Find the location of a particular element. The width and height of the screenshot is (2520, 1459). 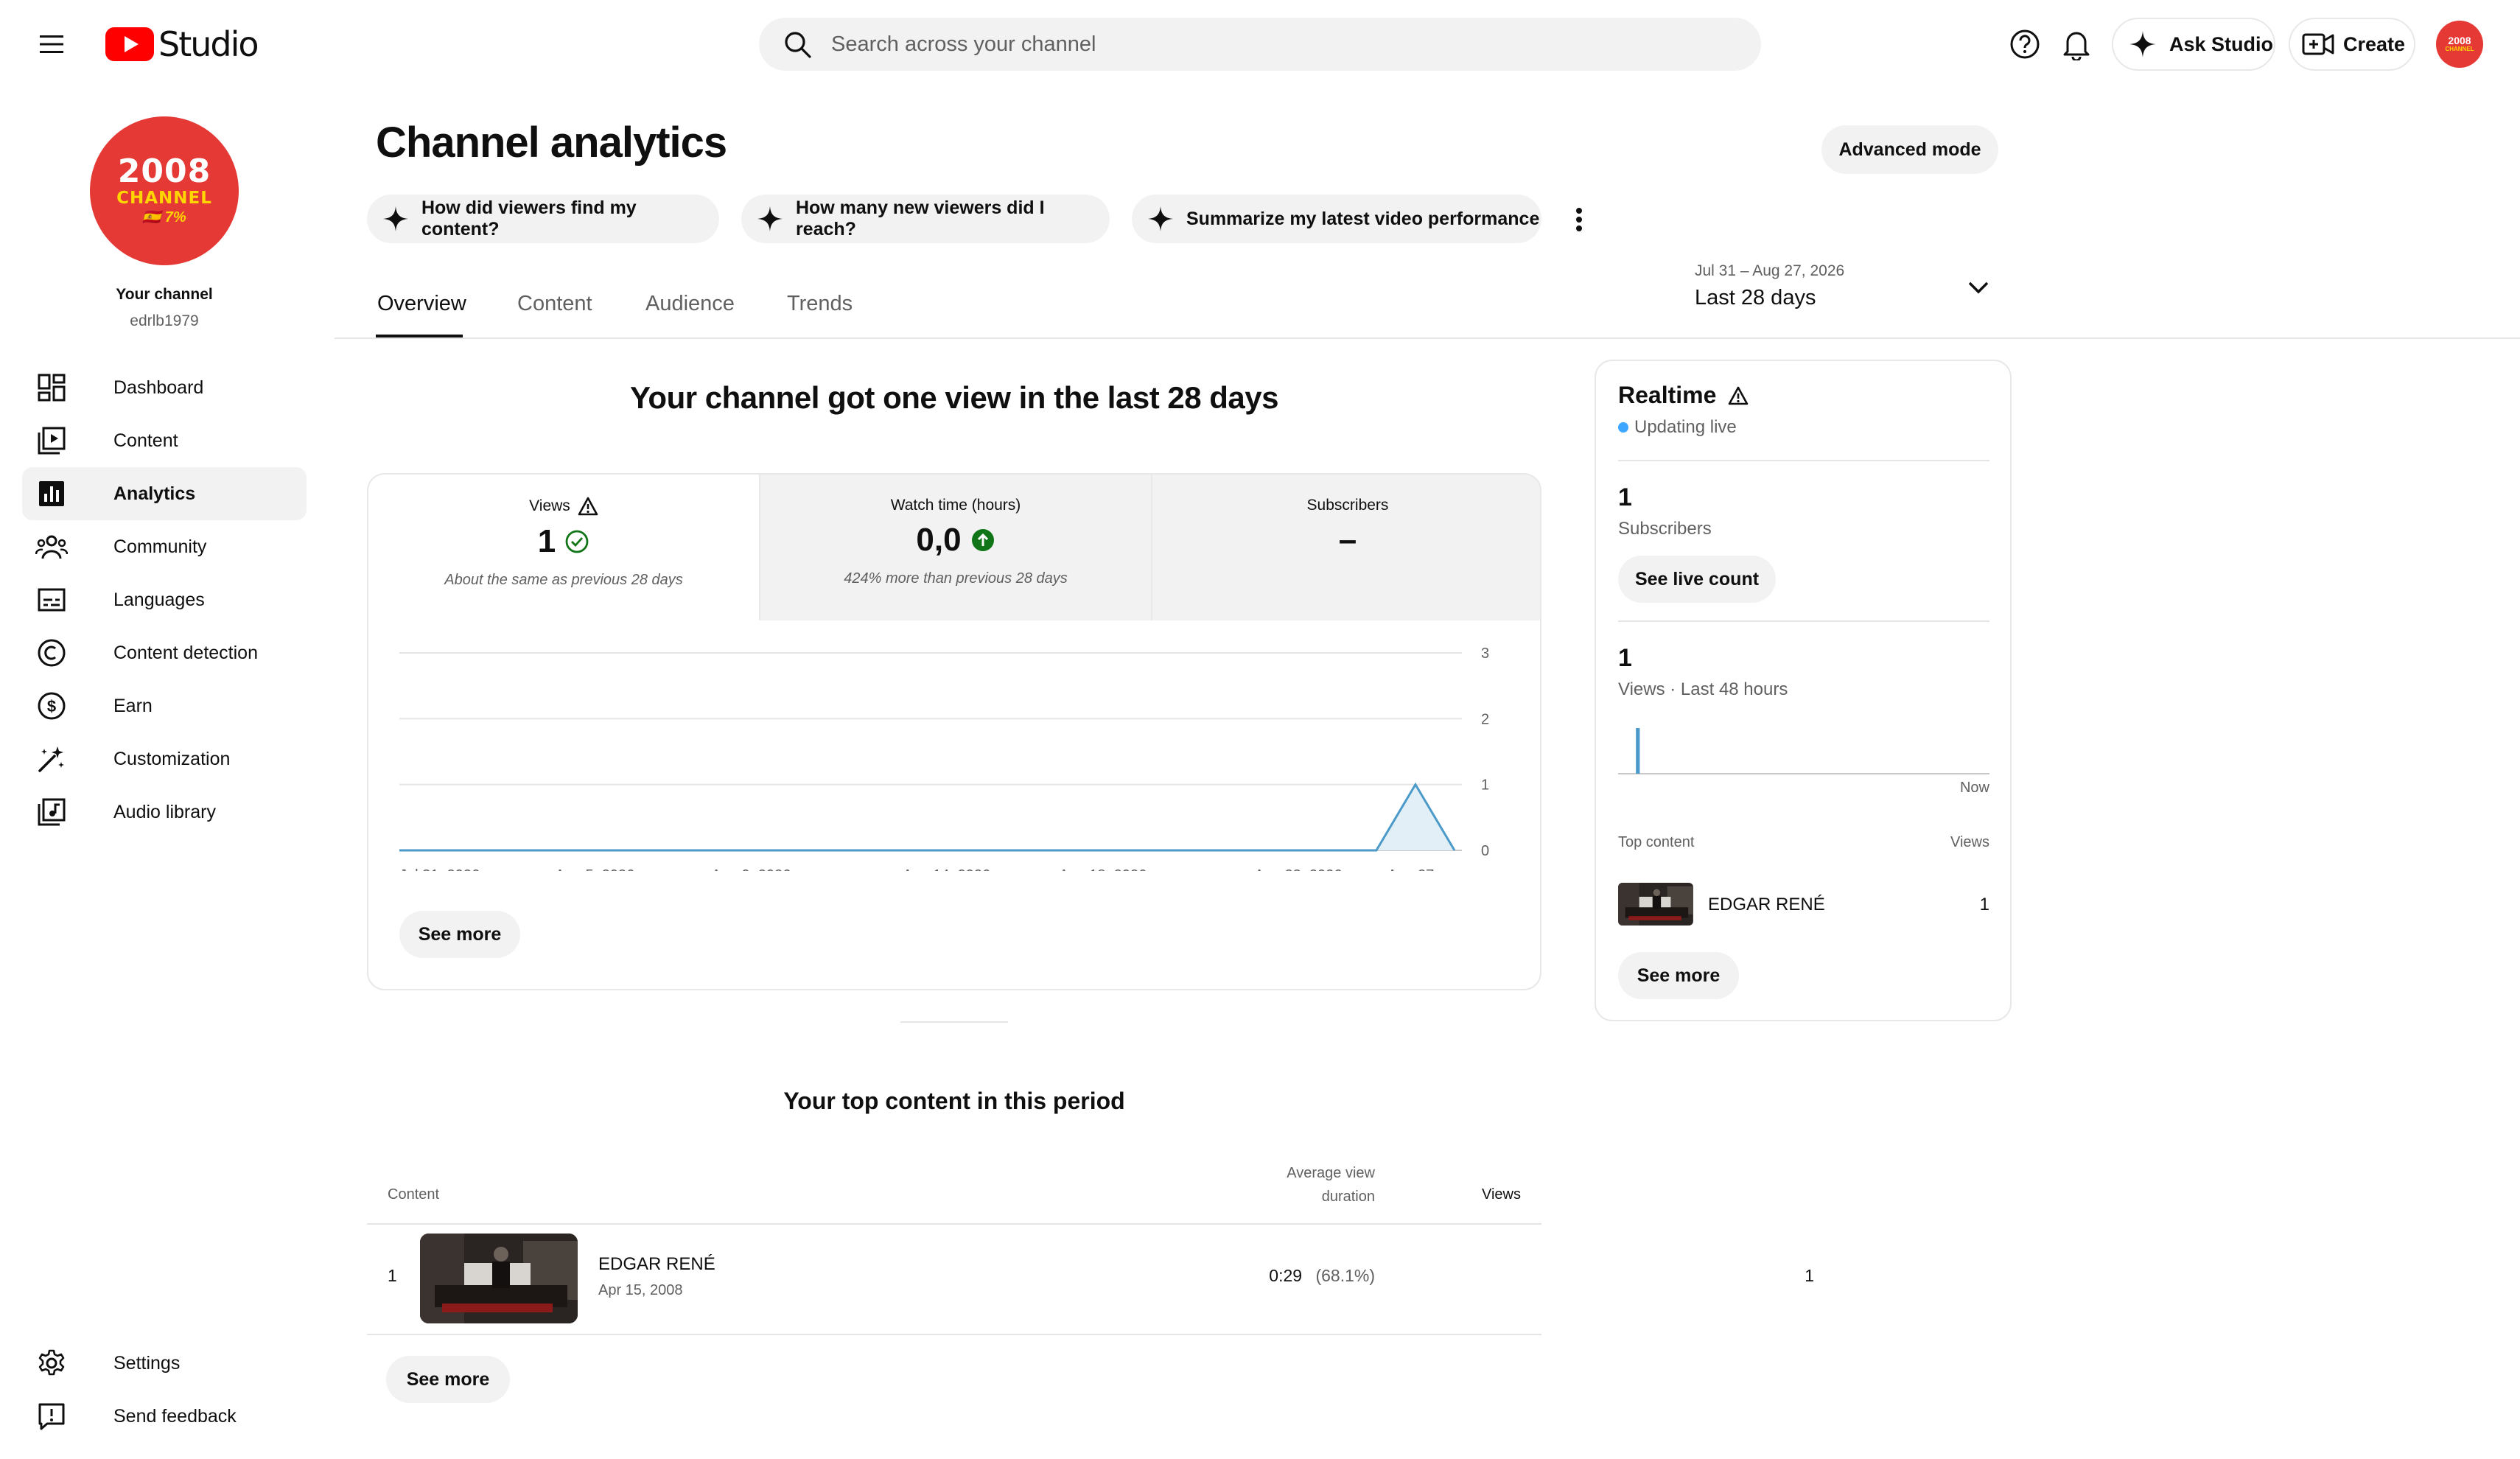

tab-audience: Audience is located at coordinates (690, 304).